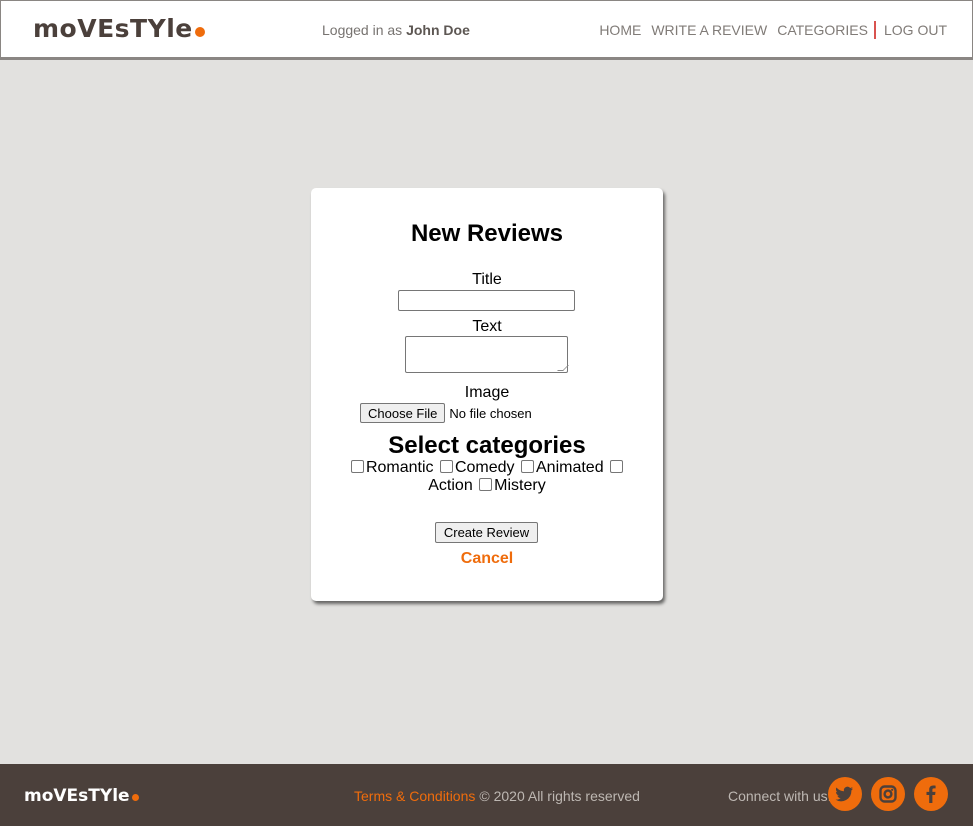  I want to click on site-logo: moVEsTYle, so click(119, 28).